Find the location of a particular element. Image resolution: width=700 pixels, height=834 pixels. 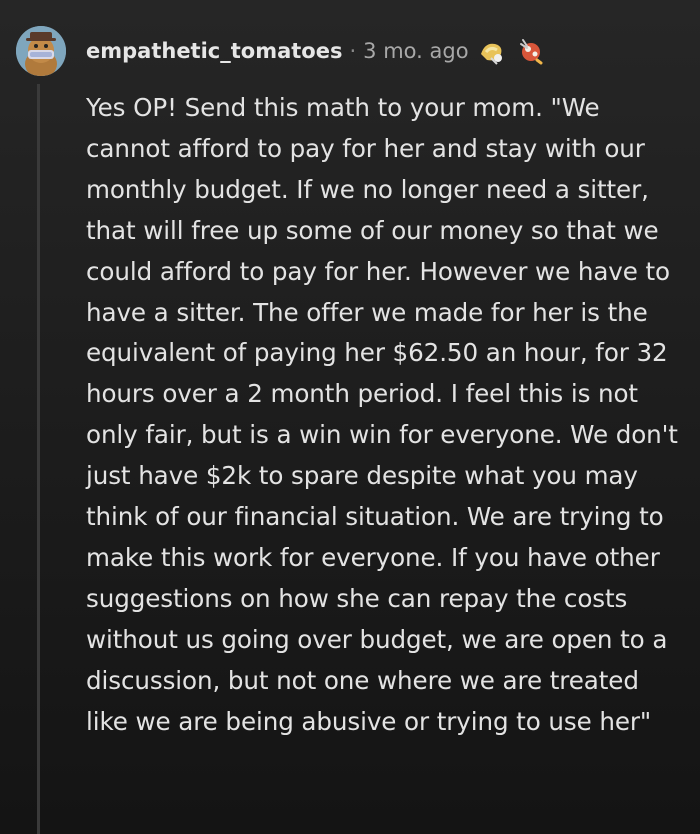

user-avatar is located at coordinates (41, 51).